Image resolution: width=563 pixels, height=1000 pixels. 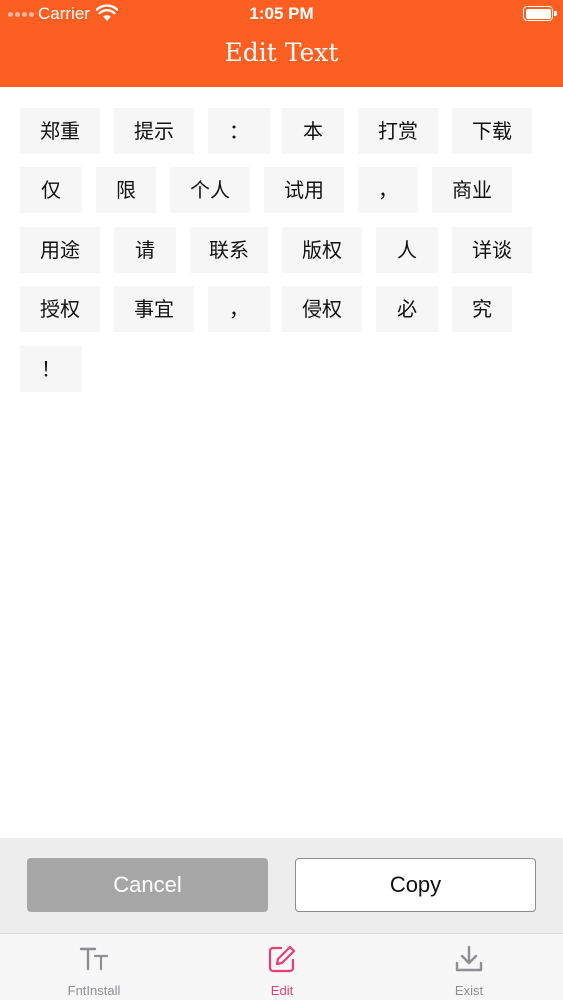 I want to click on clock: 1:05 PM, so click(x=281, y=13).